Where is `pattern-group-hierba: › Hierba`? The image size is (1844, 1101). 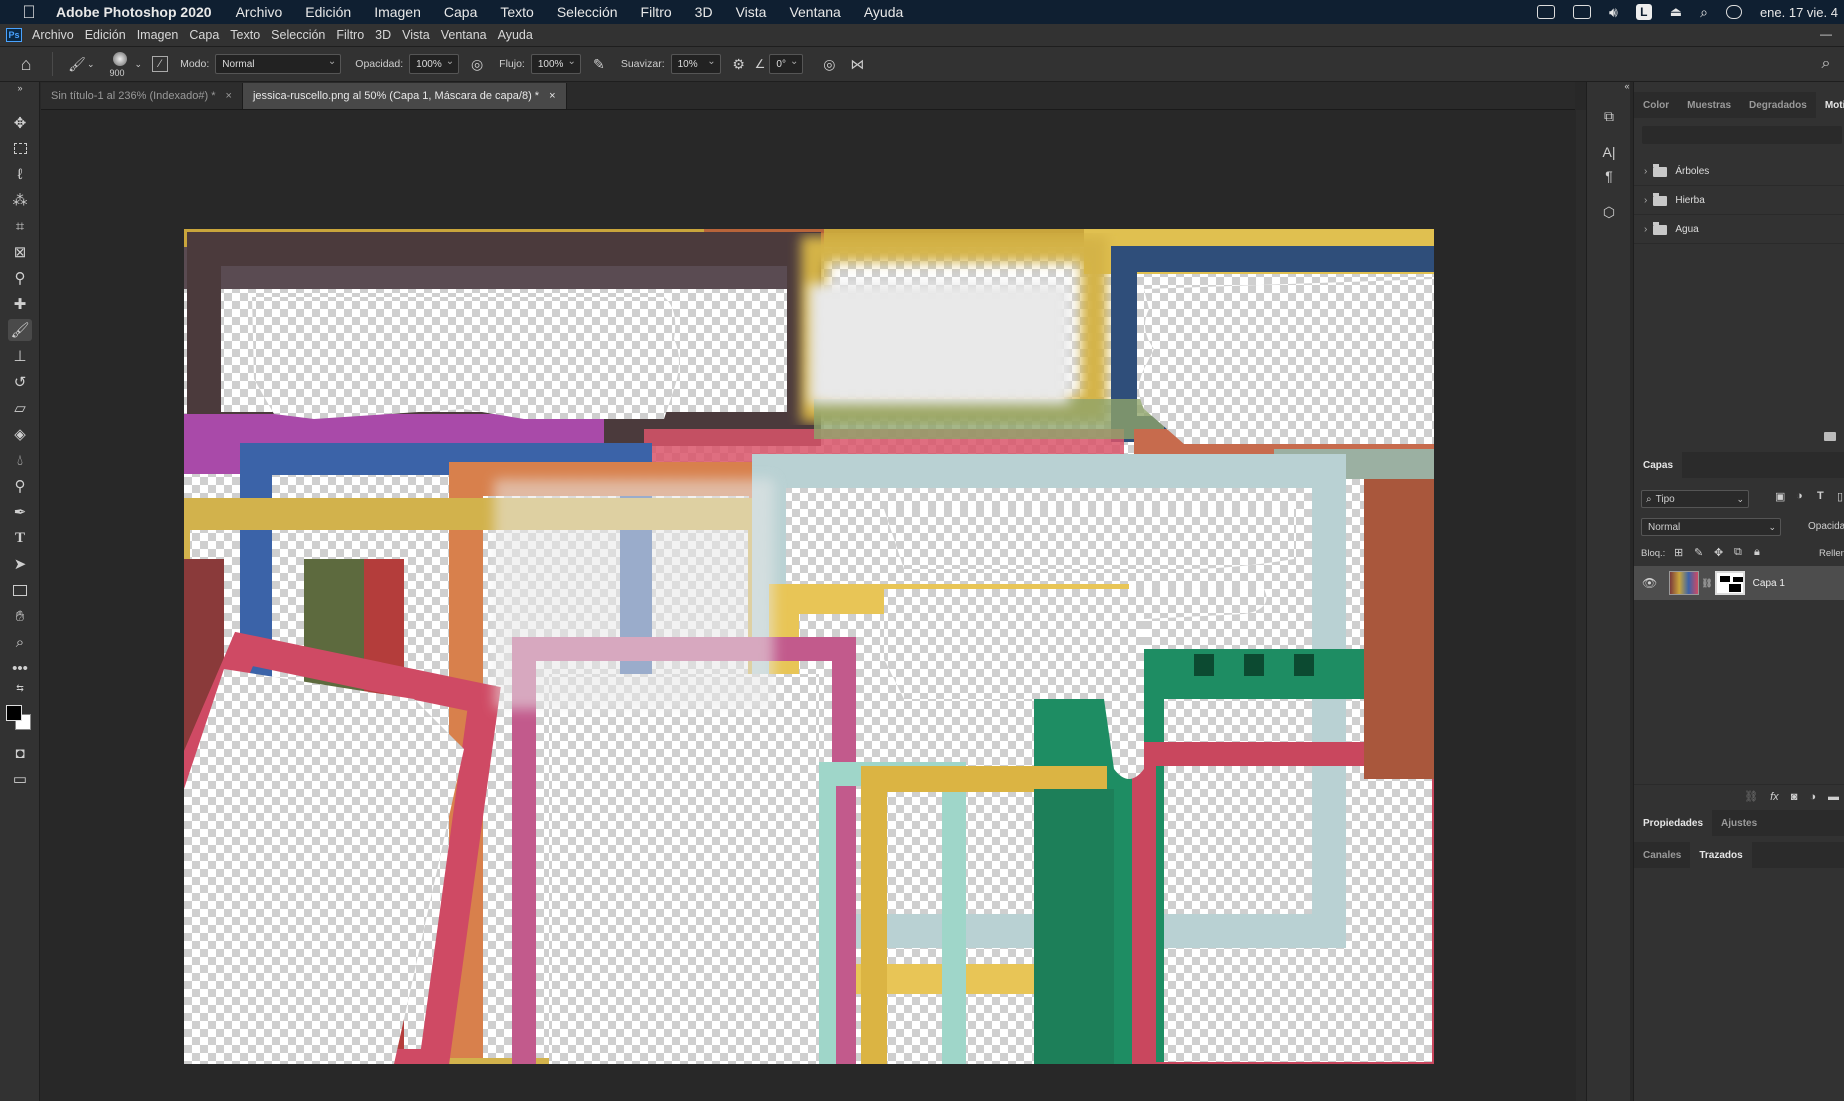 pattern-group-hierba: › Hierba is located at coordinates (1739, 201).